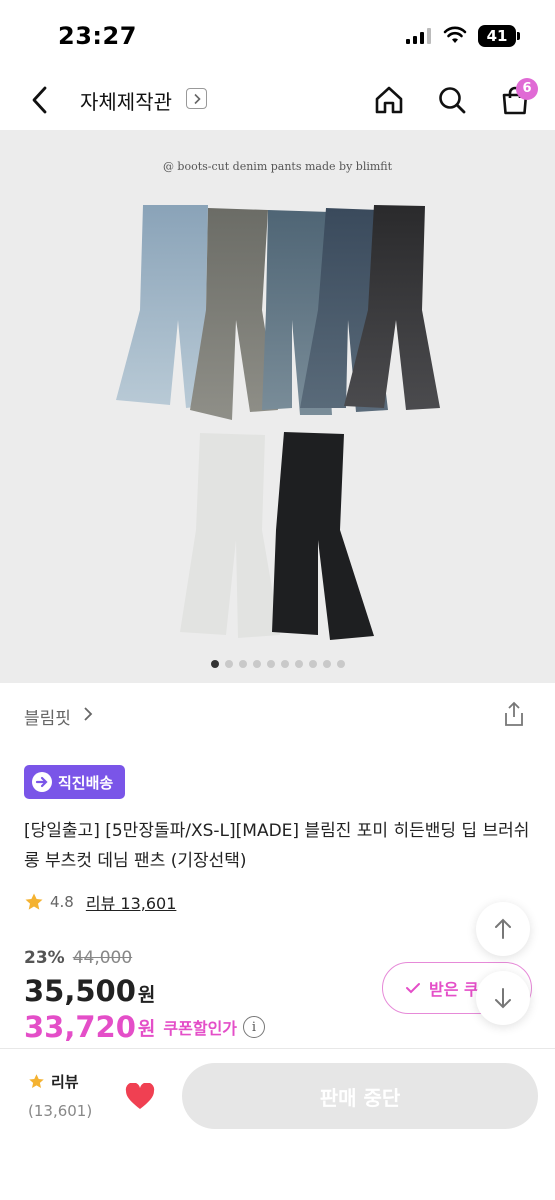 Image resolution: width=555 pixels, height=1200 pixels. Describe the element at coordinates (277, 35) in the screenshot. I see `status-bar: 23:27 41` at that location.